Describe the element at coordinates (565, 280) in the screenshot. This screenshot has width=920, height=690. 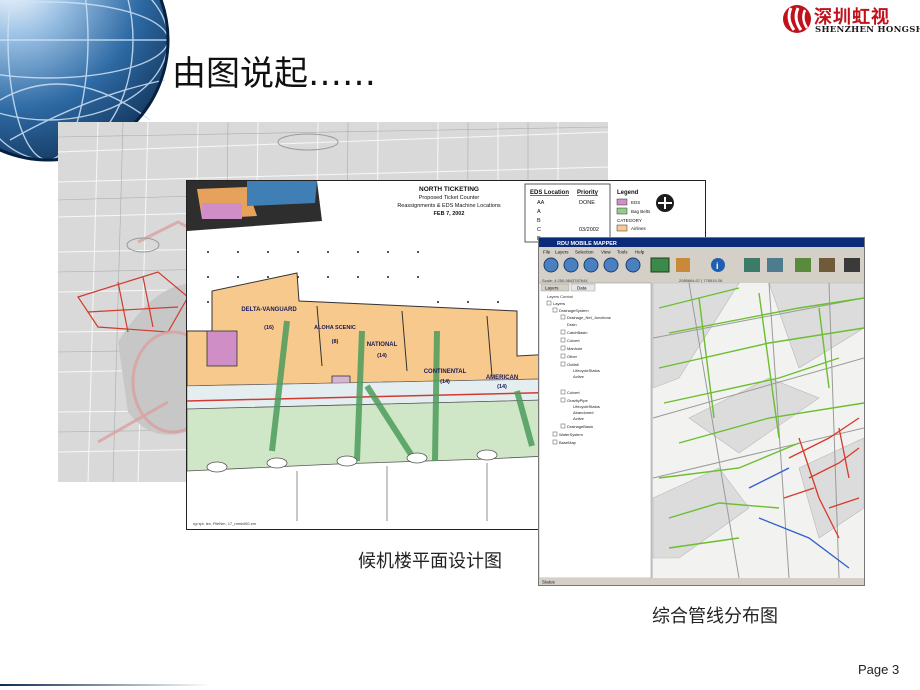
I see `gis-scale-readout: Scale: 4:250,9843787644` at that location.